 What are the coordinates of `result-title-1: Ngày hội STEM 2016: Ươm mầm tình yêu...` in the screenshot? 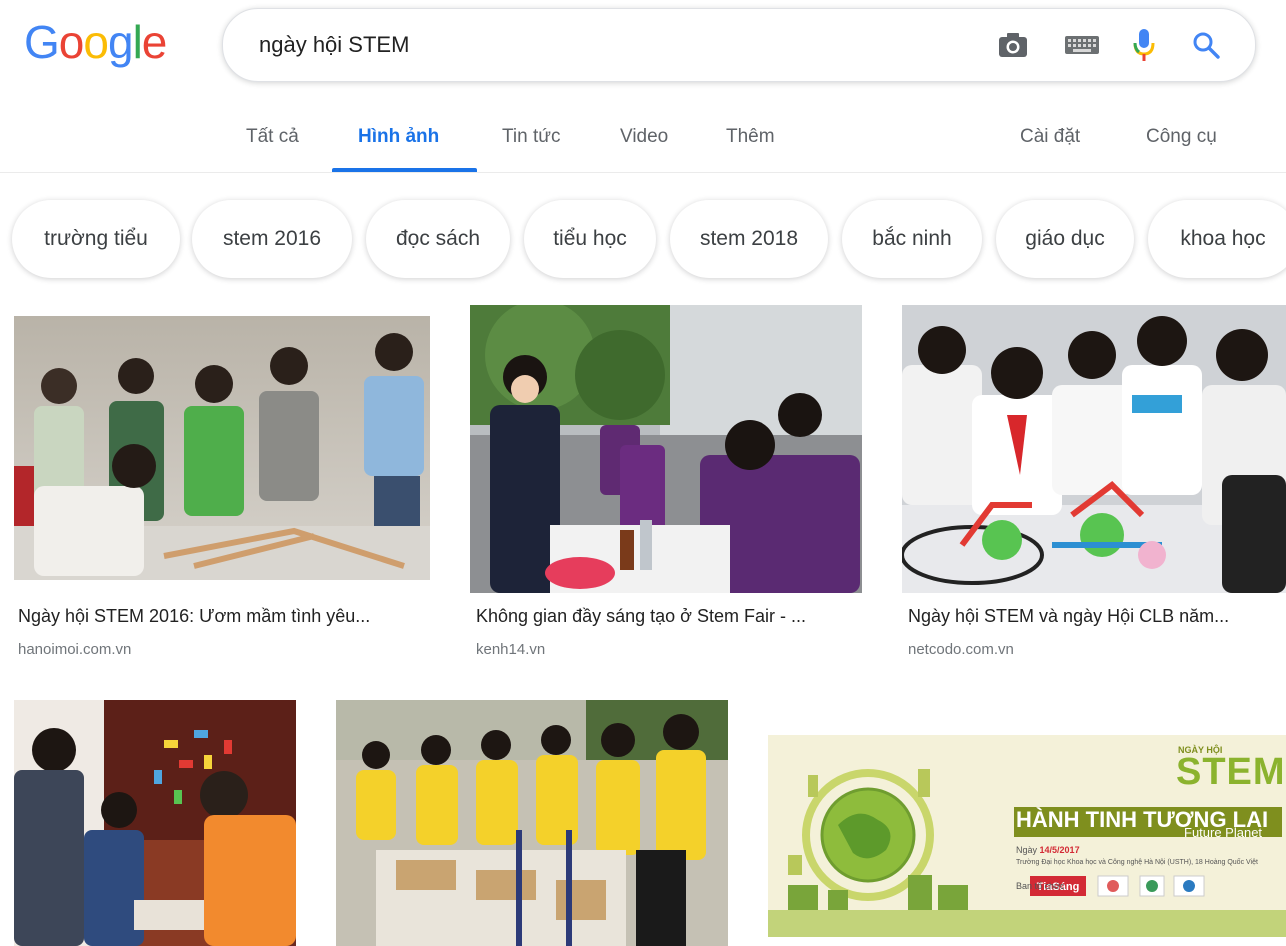 It's located at (194, 616).